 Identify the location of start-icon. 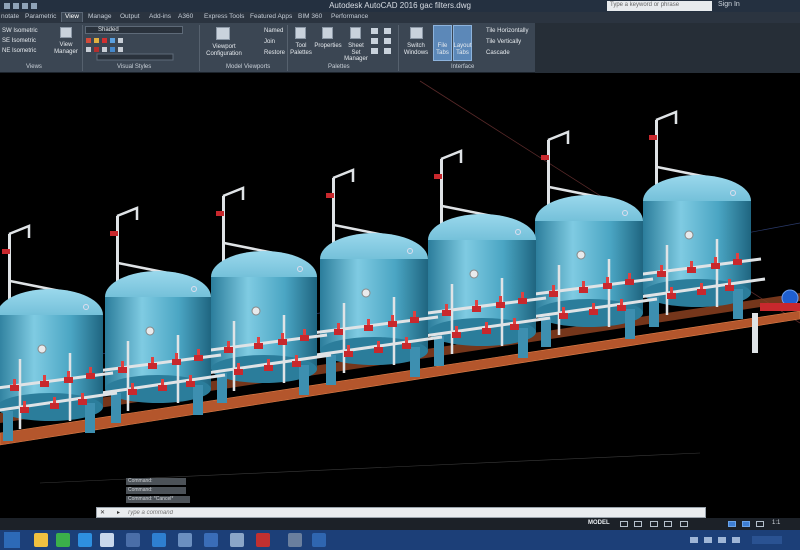
(12, 540).